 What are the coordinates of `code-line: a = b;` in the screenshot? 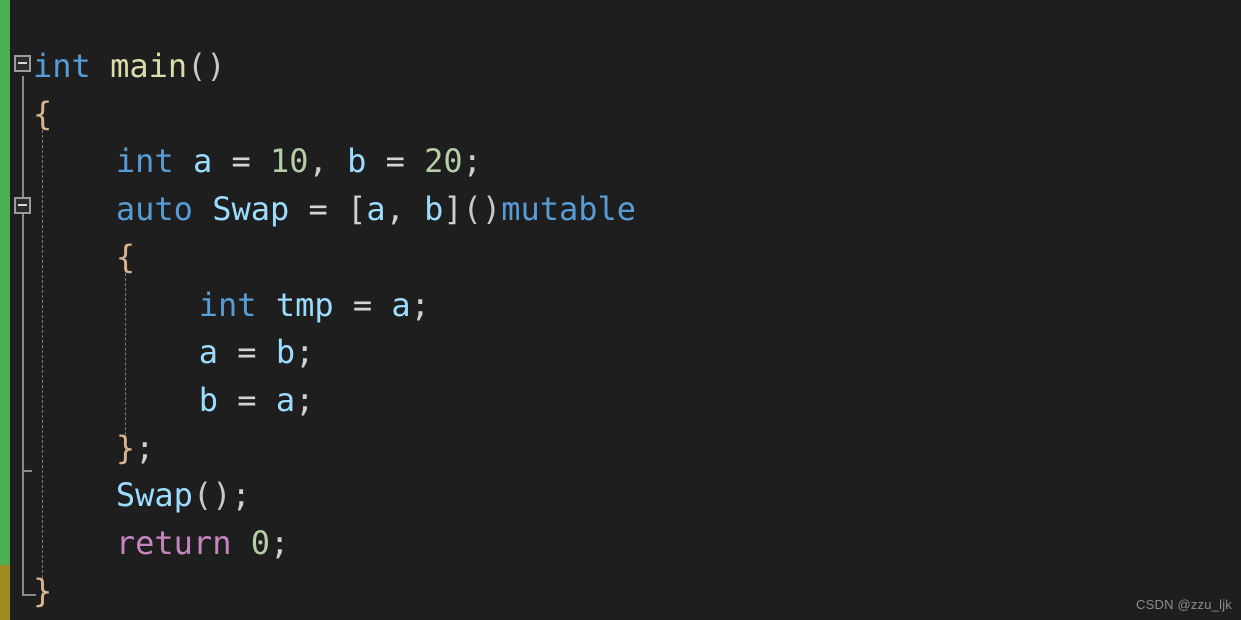 It's located at (257, 352).